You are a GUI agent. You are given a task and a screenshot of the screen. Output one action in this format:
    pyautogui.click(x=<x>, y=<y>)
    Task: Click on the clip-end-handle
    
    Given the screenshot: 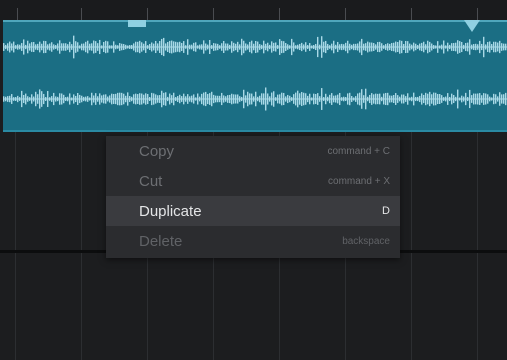 What is the action you would take?
    pyautogui.click(x=472, y=26)
    